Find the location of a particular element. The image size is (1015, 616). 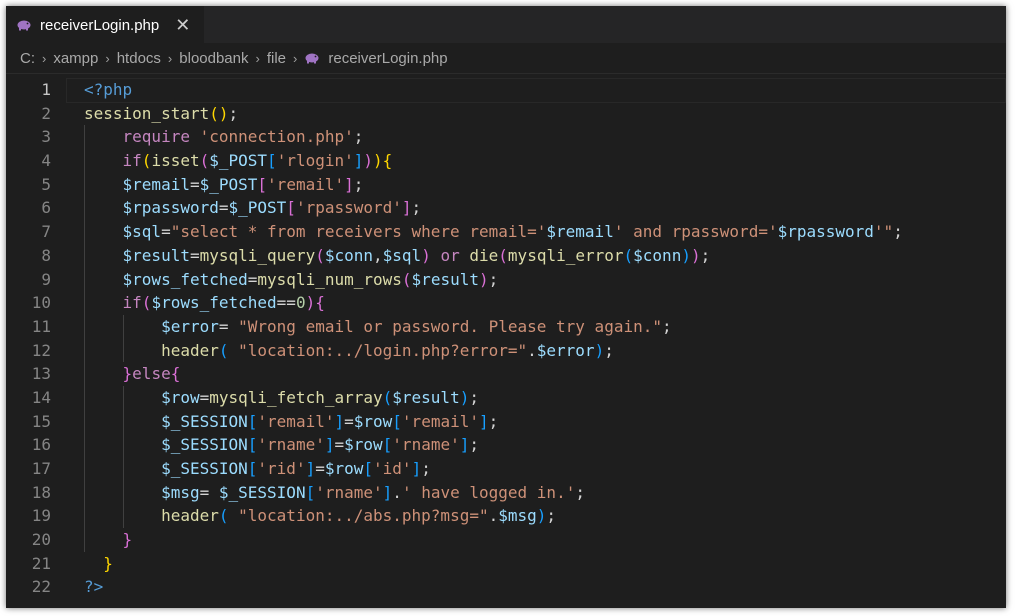

line-number: 17 is located at coordinates (41, 468).